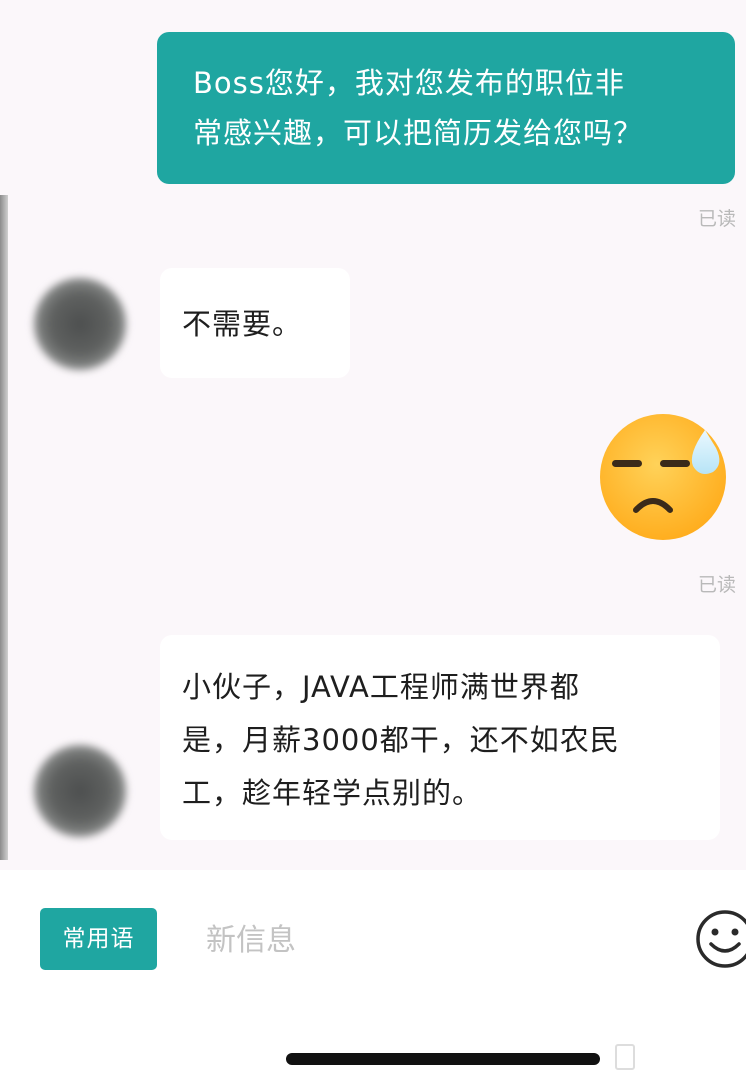 The width and height of the screenshot is (746, 1080). I want to click on message-text-line: 小伙子，JAVA工程师满世界都, so click(381, 687).